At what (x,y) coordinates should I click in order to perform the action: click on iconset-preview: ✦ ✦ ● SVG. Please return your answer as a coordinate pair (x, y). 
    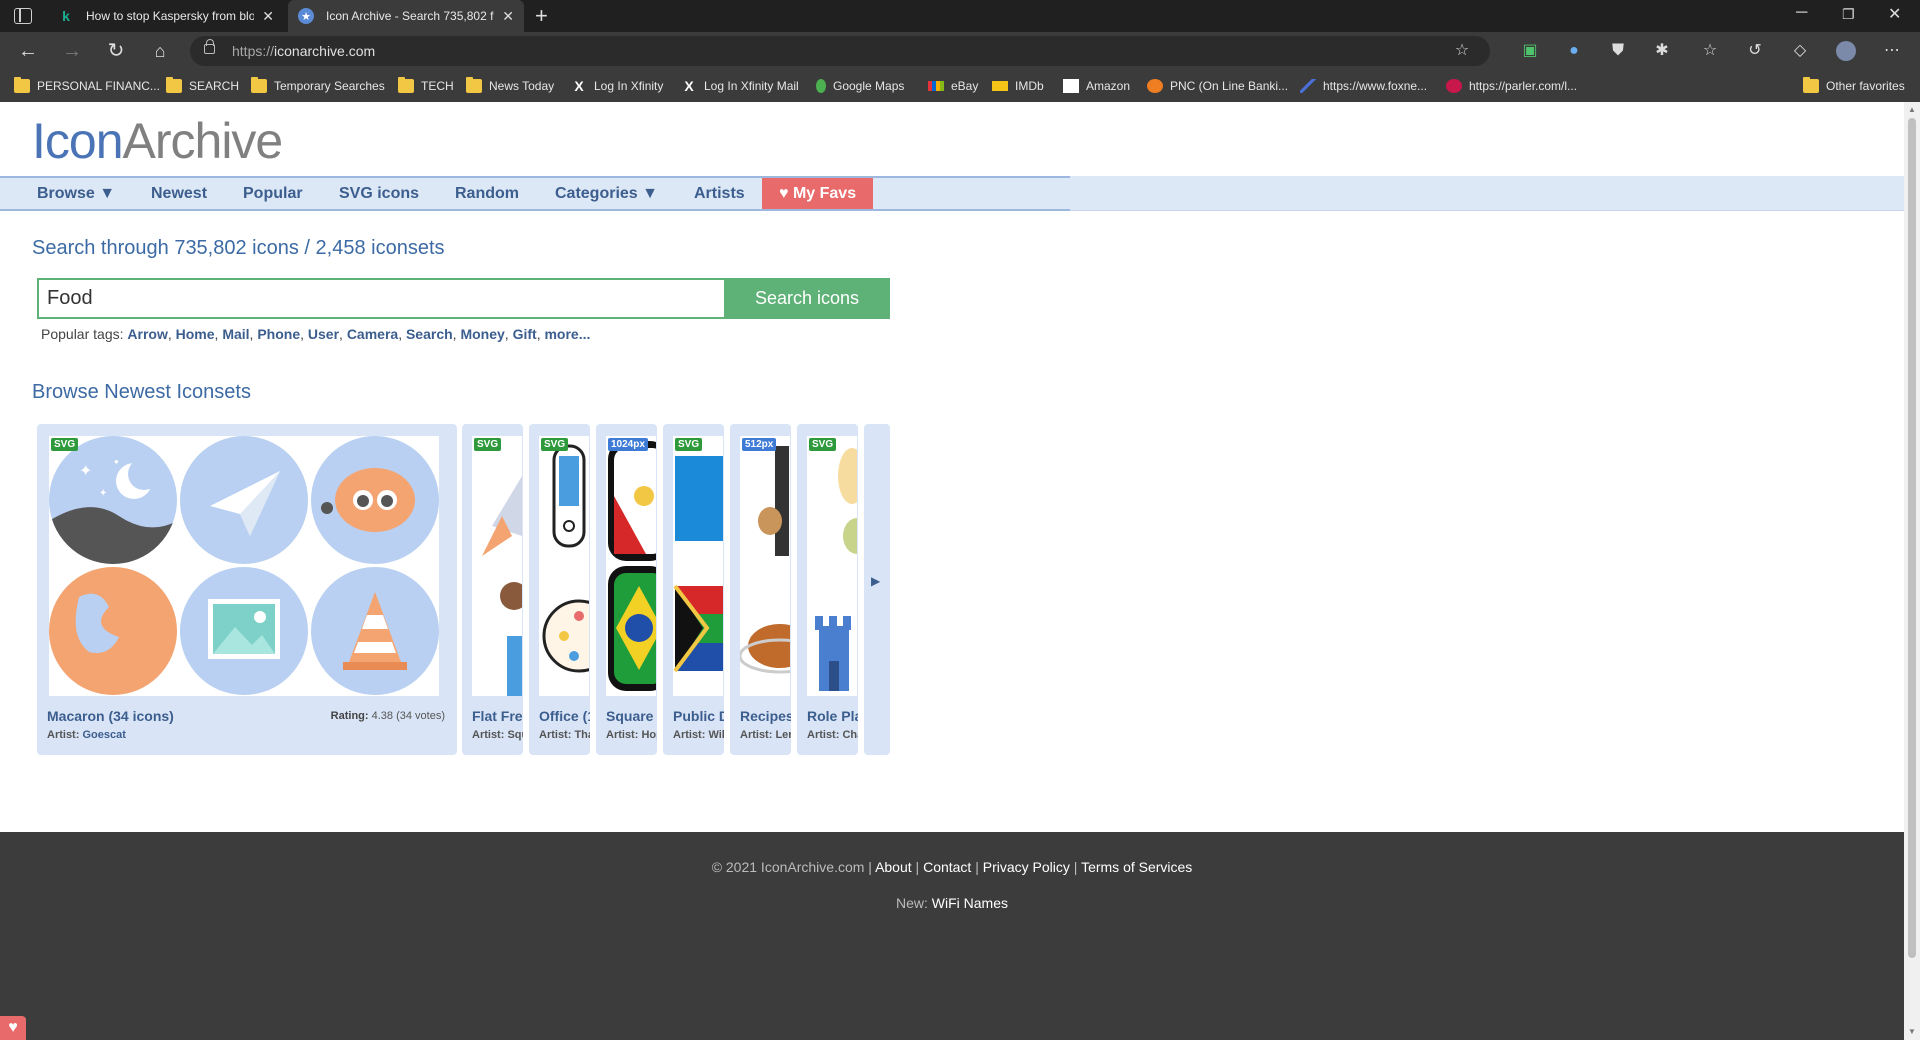
    Looking at the image, I should click on (244, 566).